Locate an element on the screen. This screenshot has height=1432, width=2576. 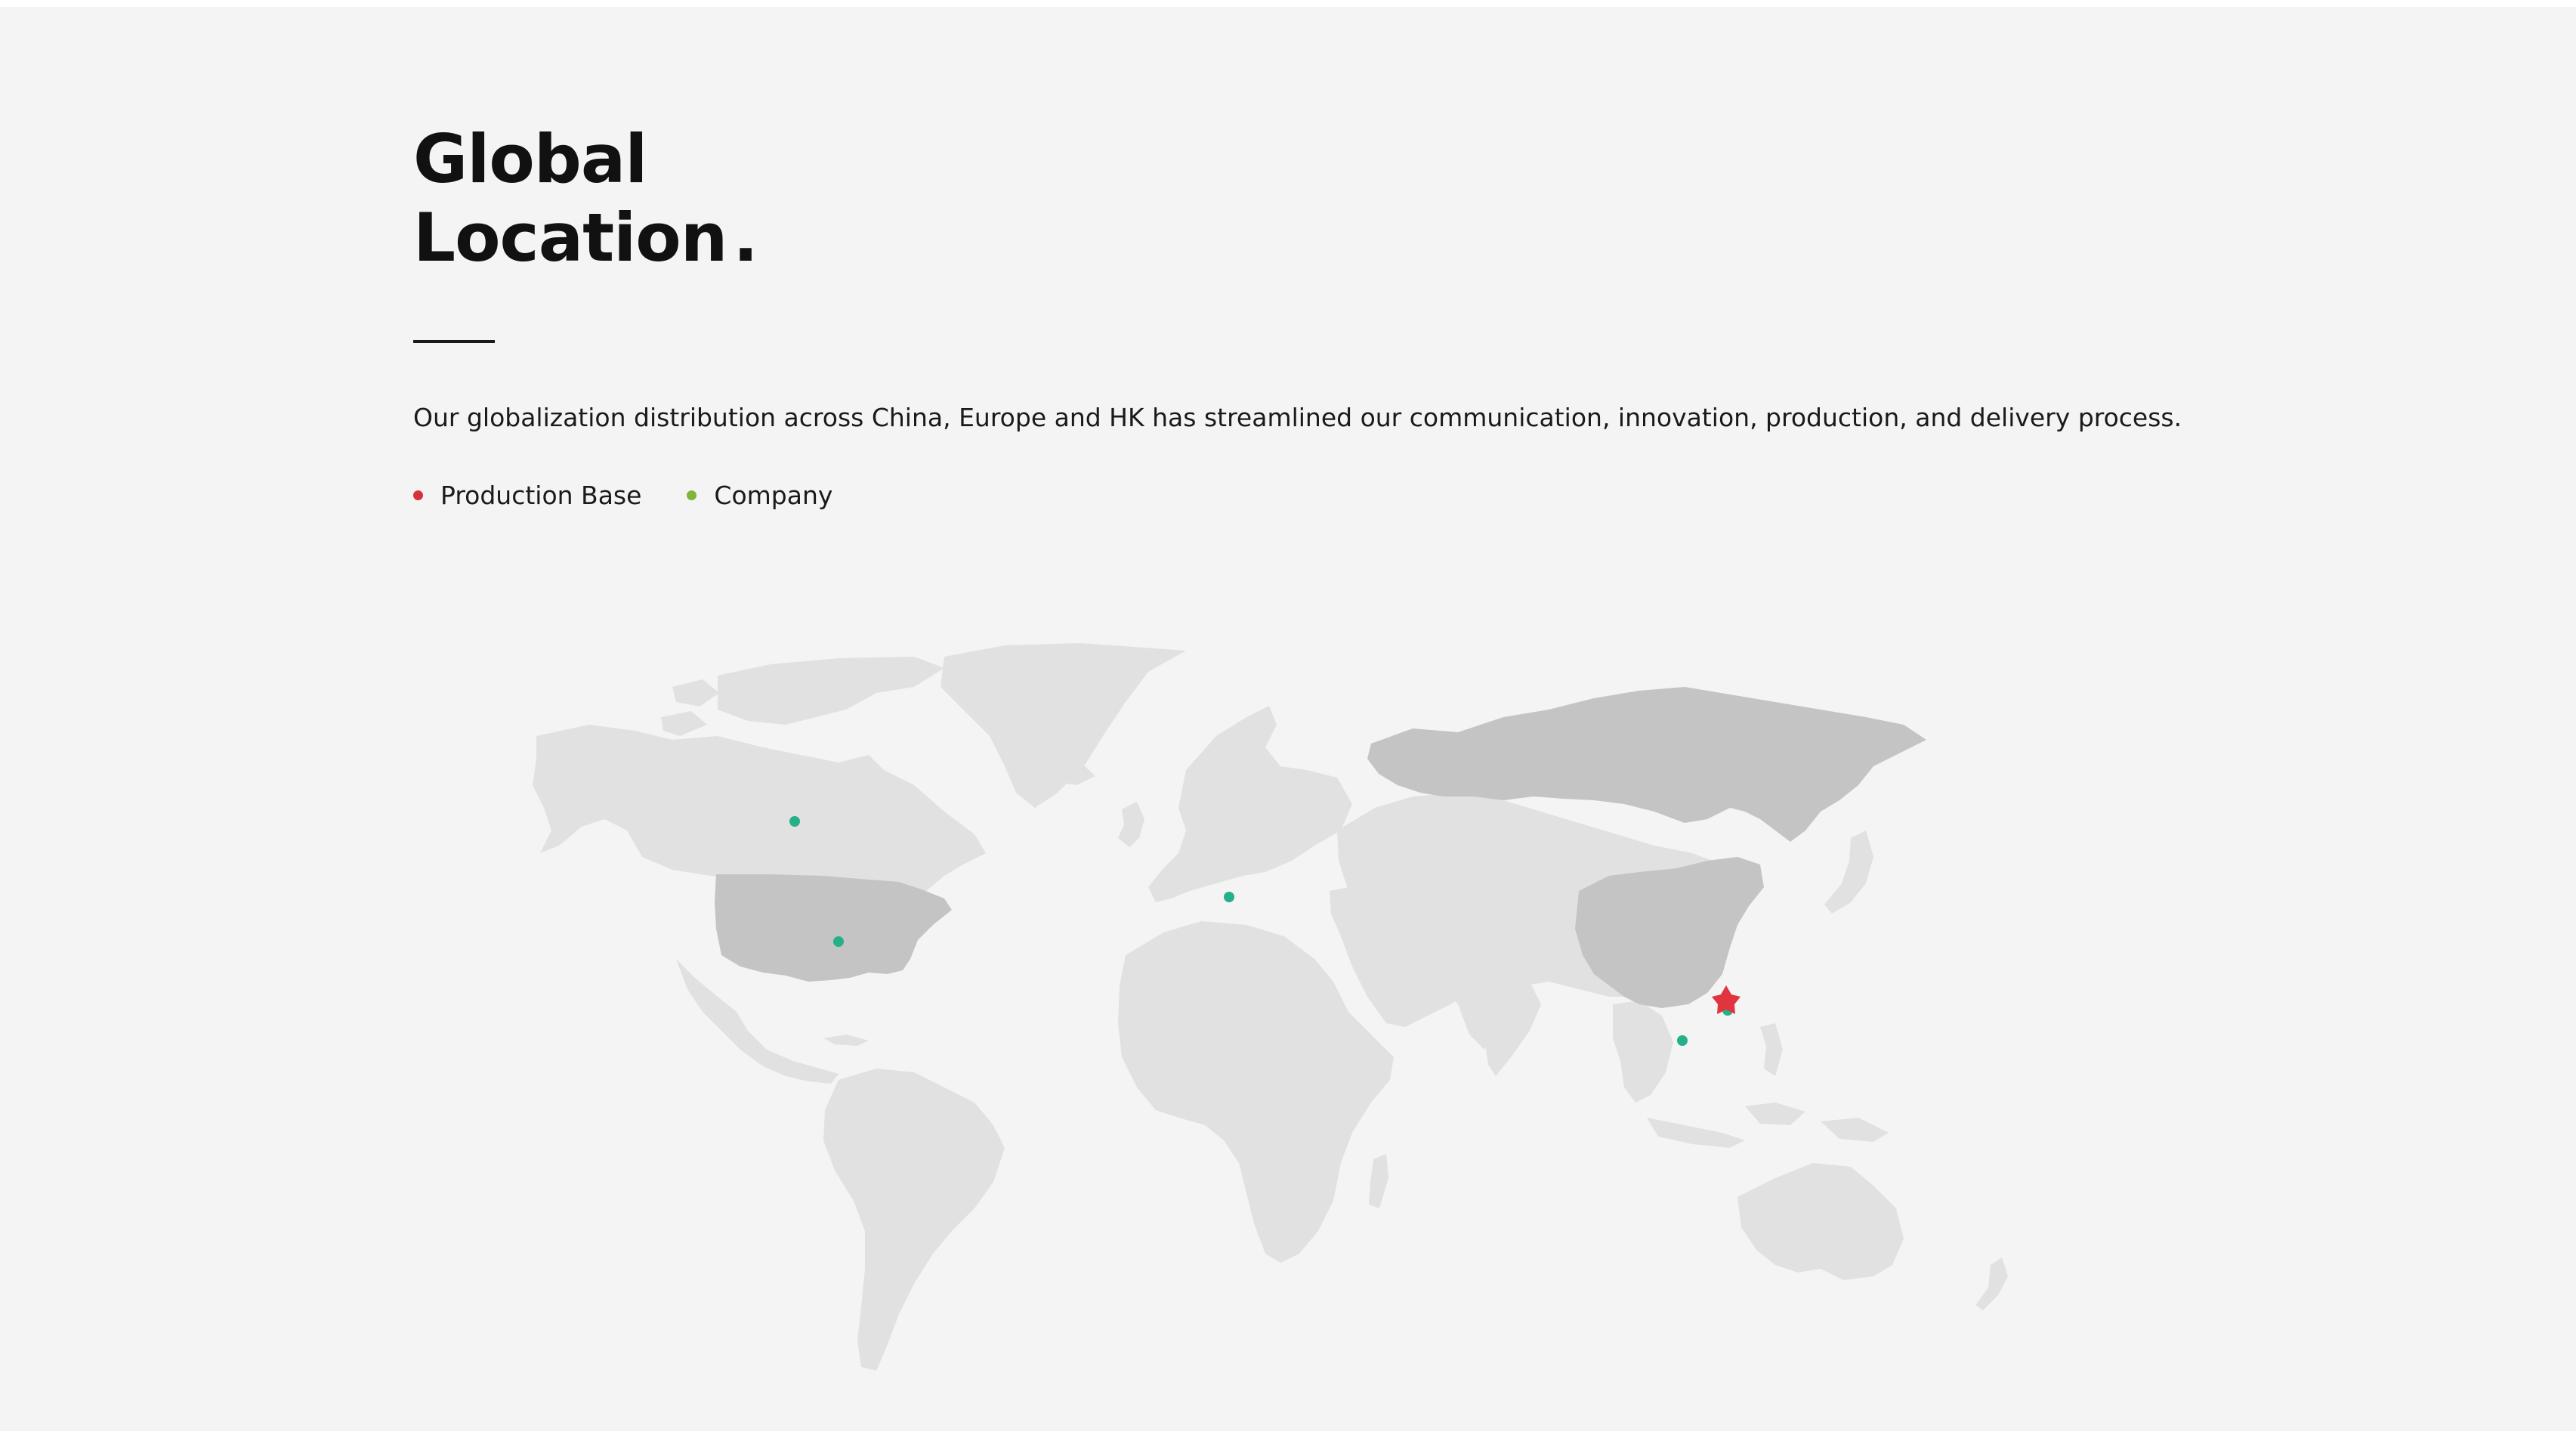
map-new-guinea is located at coordinates (1855, 1130).